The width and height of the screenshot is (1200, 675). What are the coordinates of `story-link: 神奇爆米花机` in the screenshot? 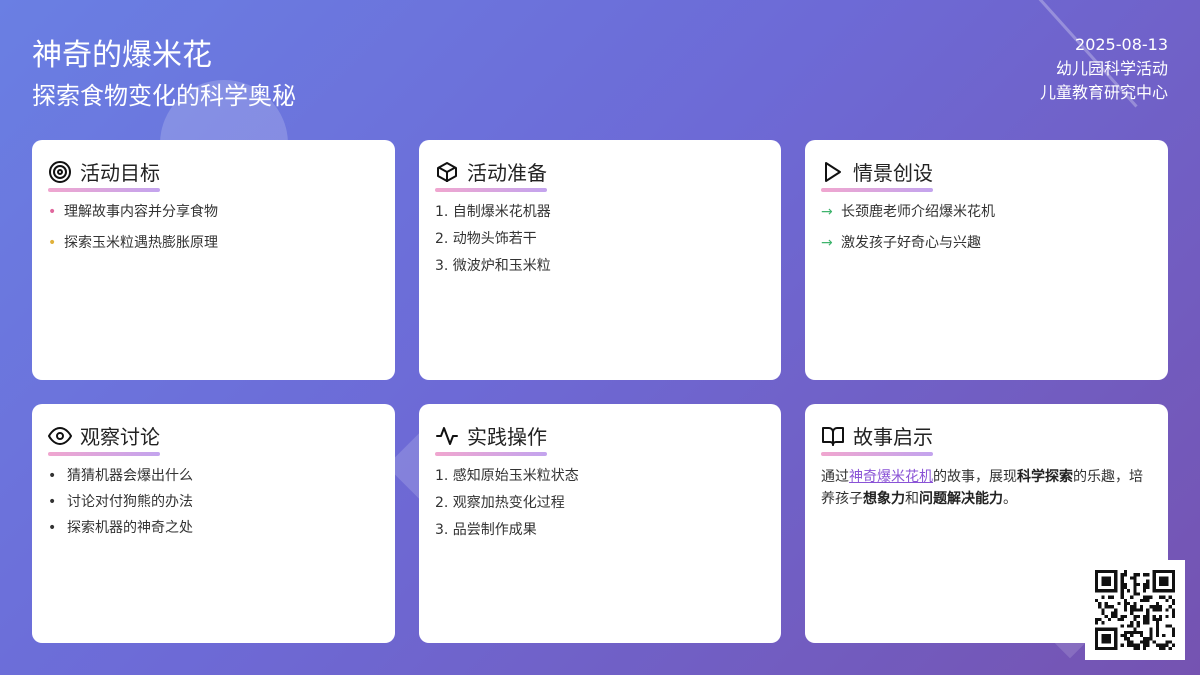 It's located at (891, 477).